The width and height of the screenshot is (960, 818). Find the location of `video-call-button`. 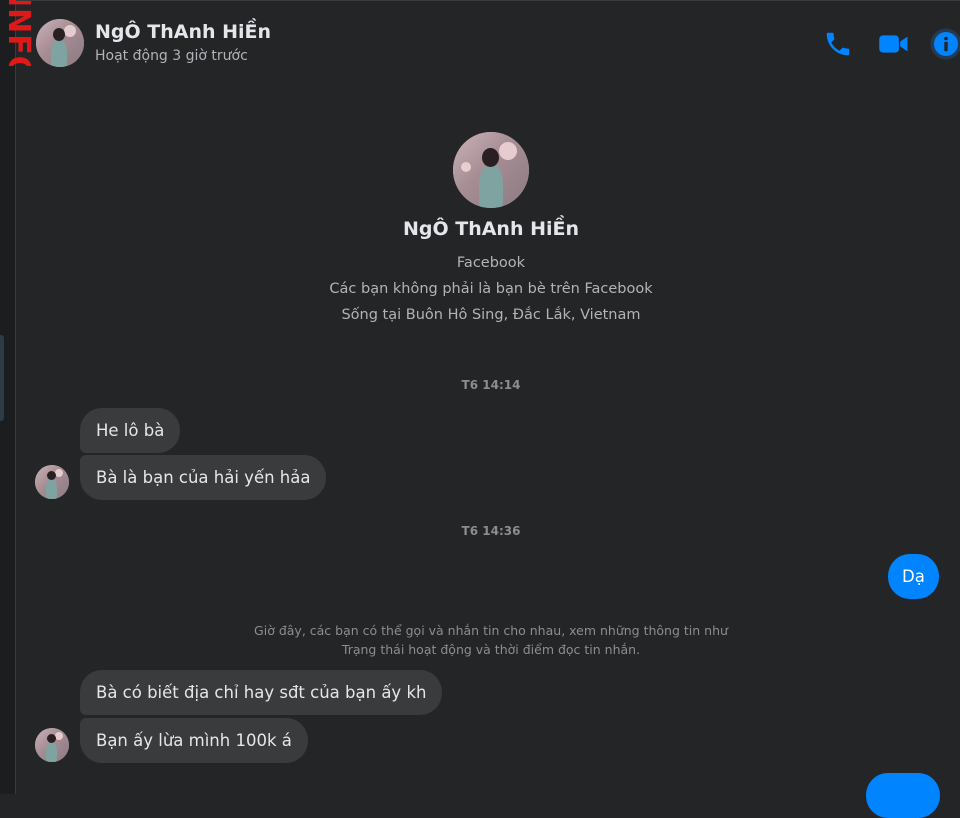

video-call-button is located at coordinates (894, 44).